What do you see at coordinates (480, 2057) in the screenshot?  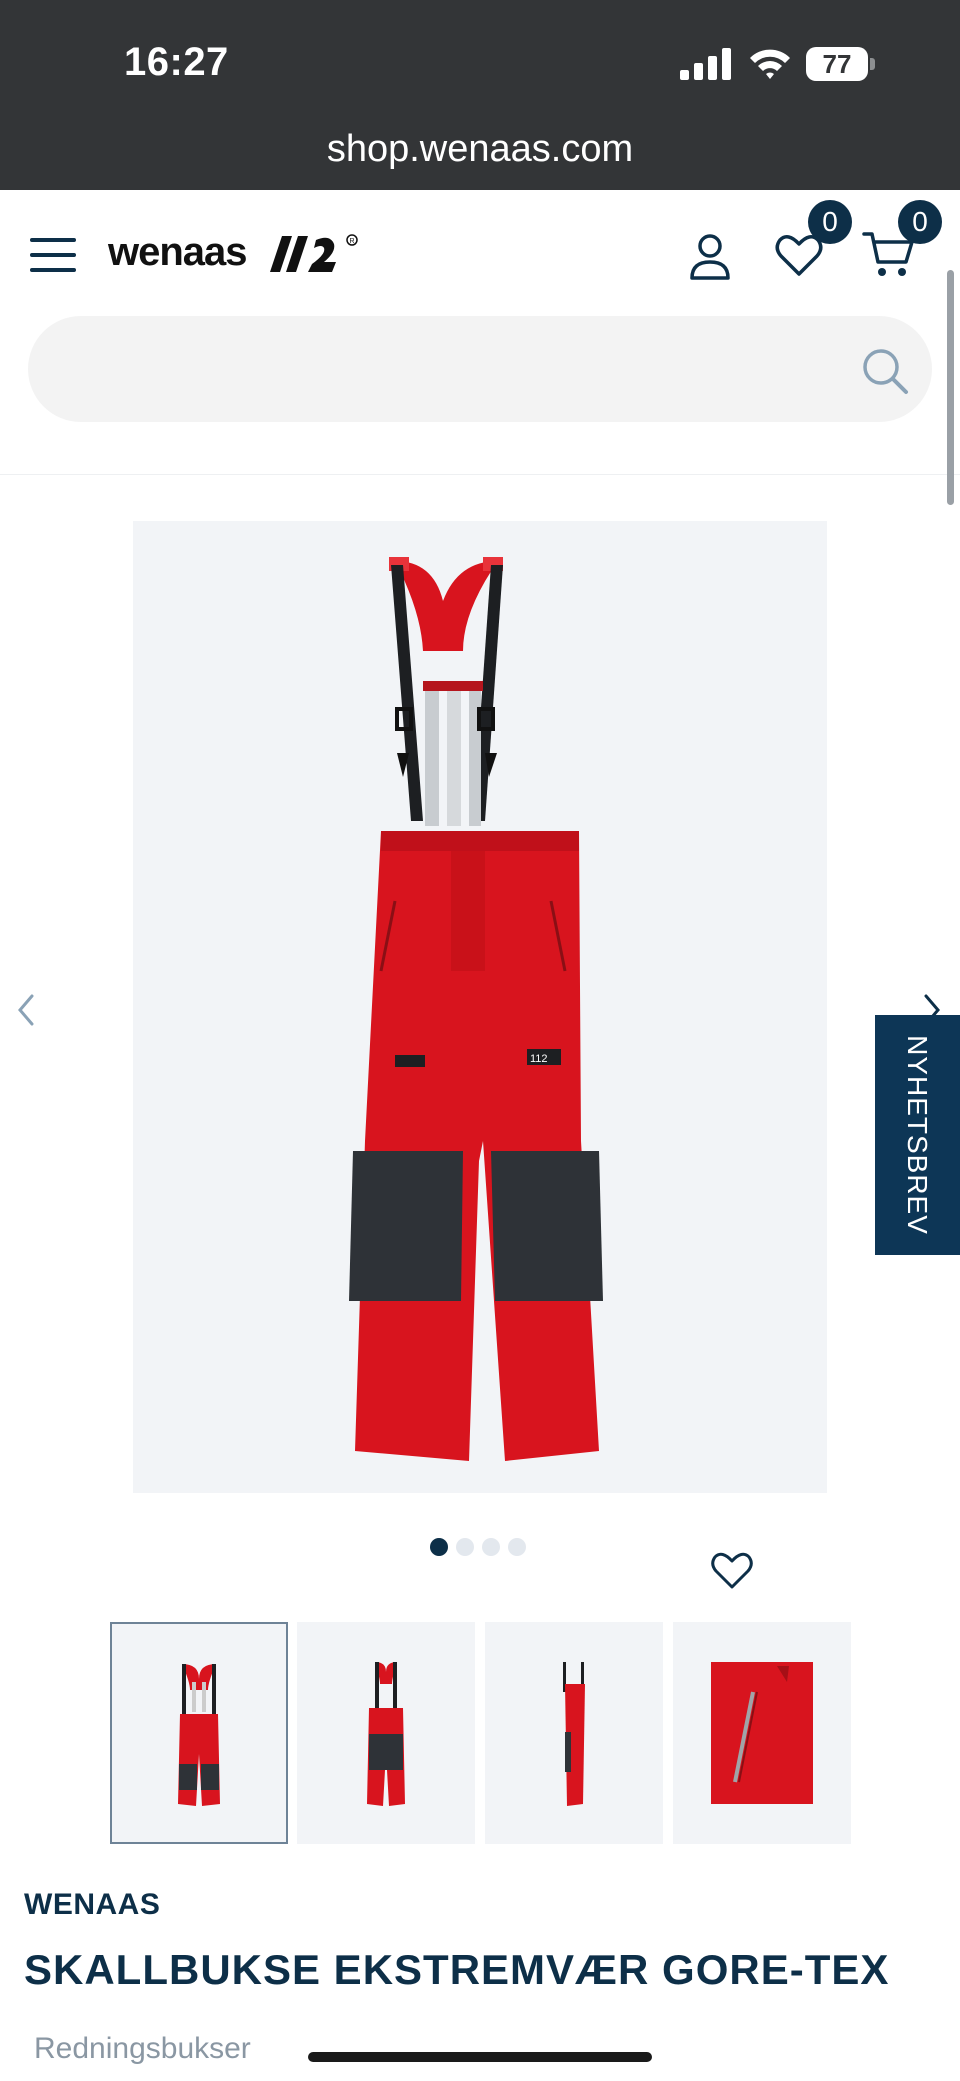 I see `home-indicator` at bounding box center [480, 2057].